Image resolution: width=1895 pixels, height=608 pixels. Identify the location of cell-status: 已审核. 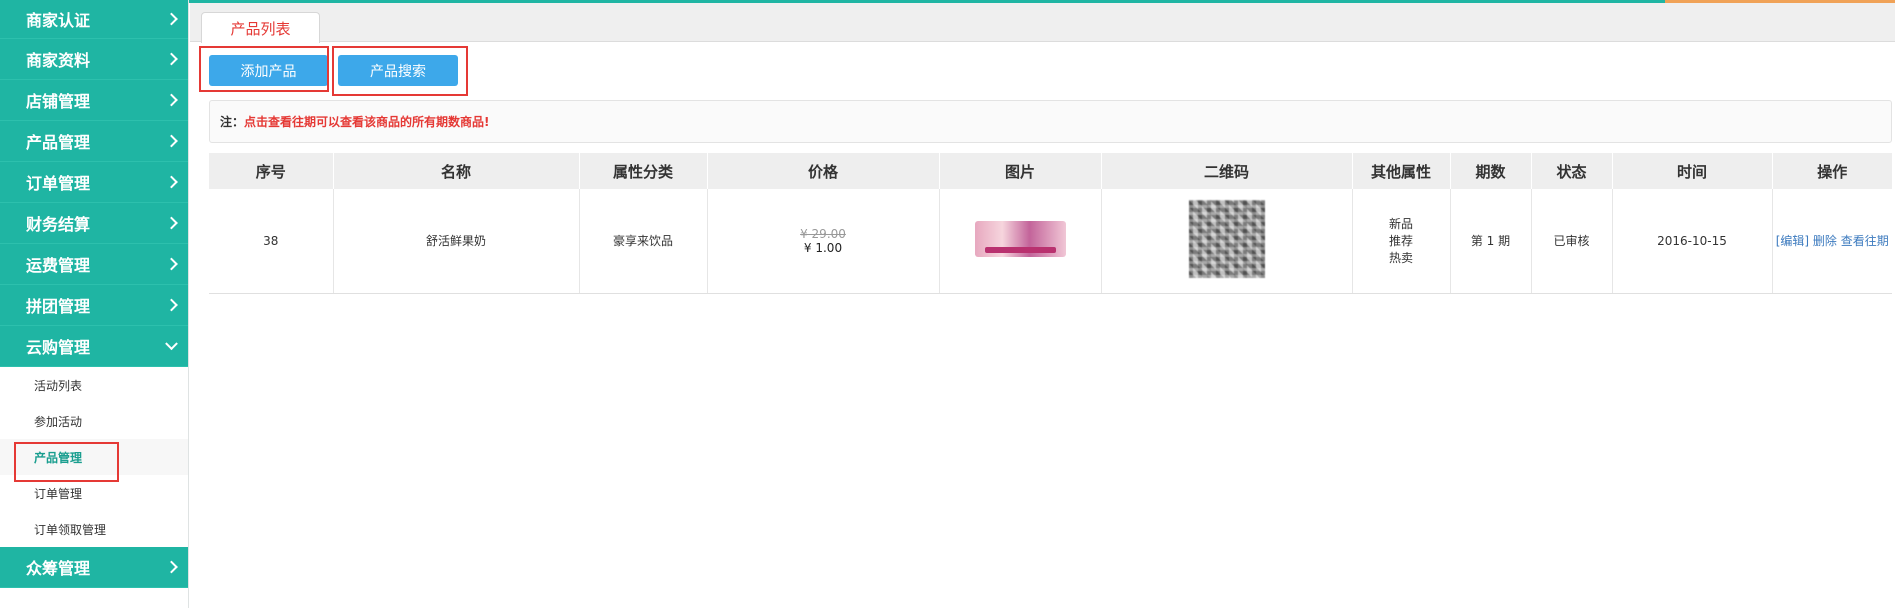
(1572, 241).